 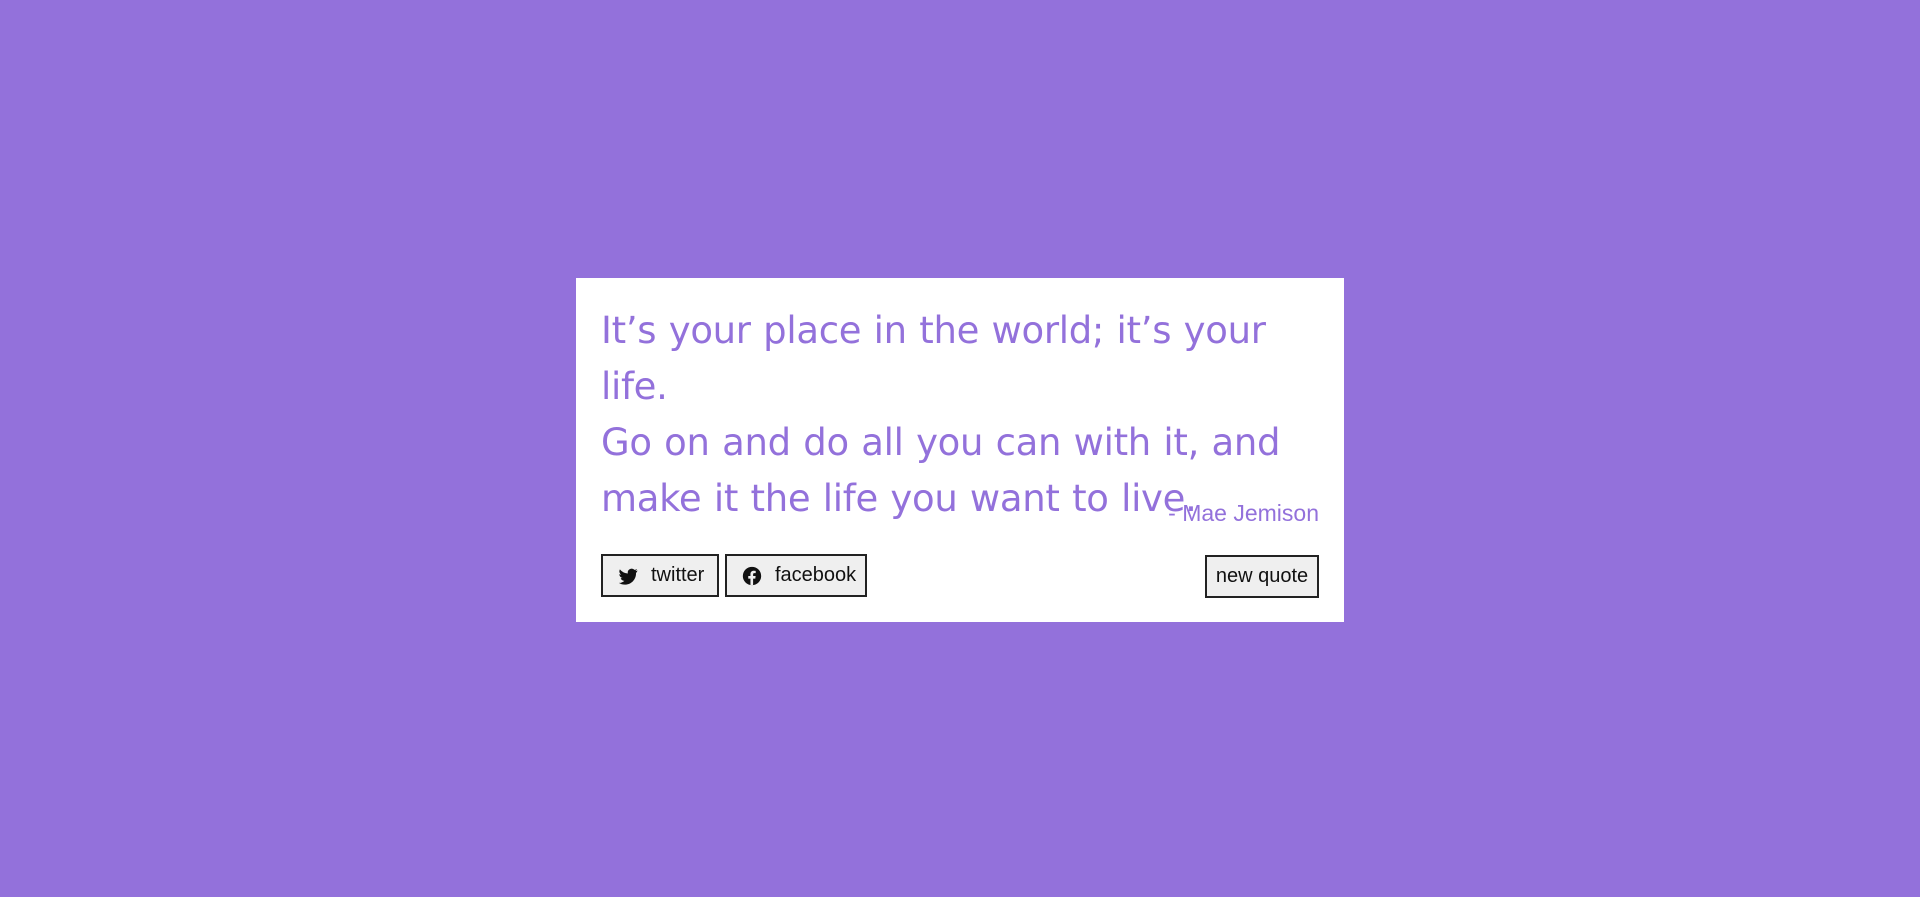 I want to click on quote-line-3: make it the life you want to live., so click(x=899, y=498).